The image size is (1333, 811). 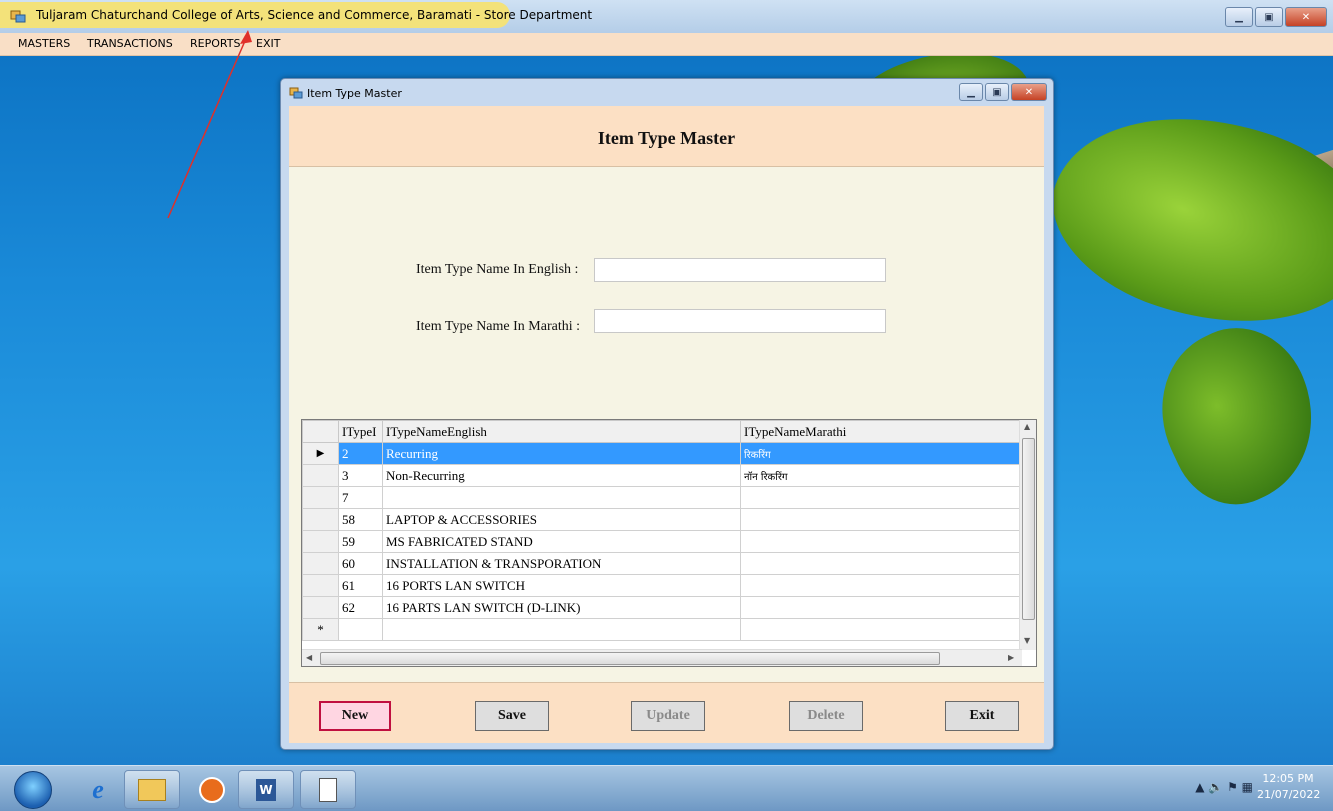 What do you see at coordinates (212, 789) in the screenshot?
I see `media-player-icon` at bounding box center [212, 789].